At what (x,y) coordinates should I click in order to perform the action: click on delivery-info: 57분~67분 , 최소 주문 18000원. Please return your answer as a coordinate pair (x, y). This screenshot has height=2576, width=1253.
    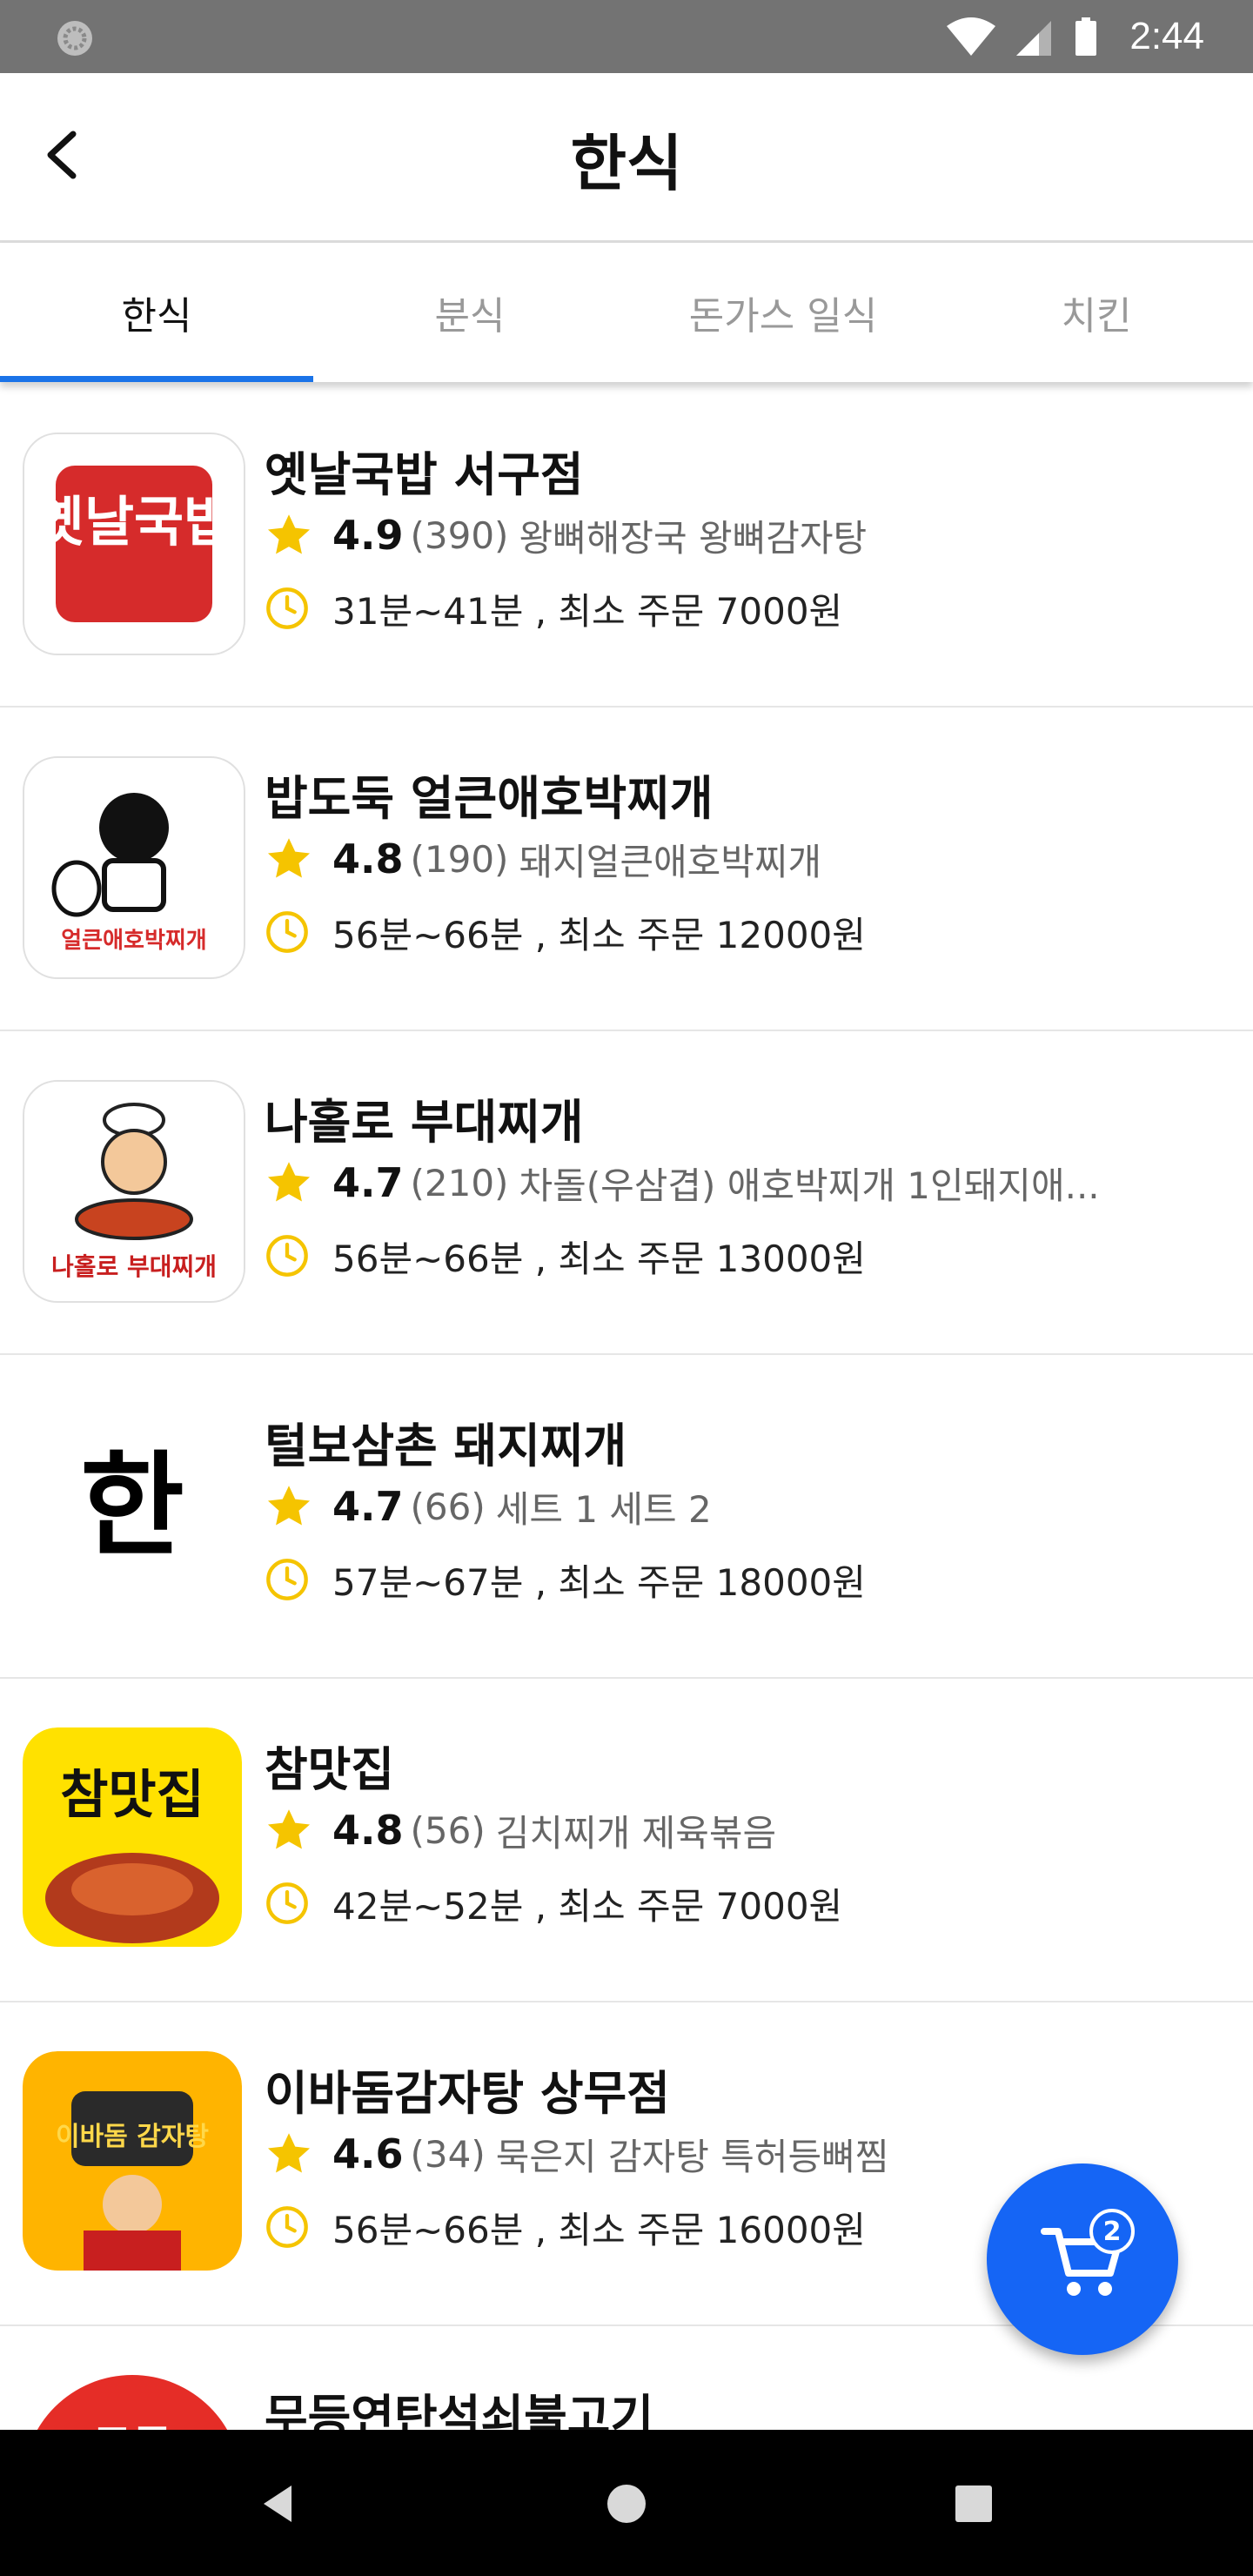
    Looking at the image, I should click on (565, 1580).